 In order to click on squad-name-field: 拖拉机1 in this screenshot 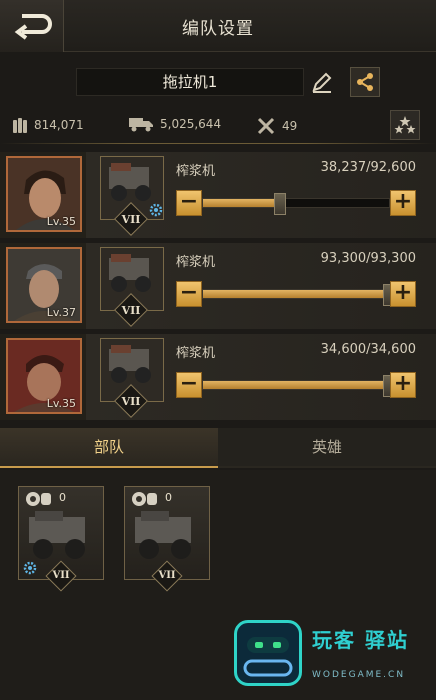, I will do `click(190, 82)`.